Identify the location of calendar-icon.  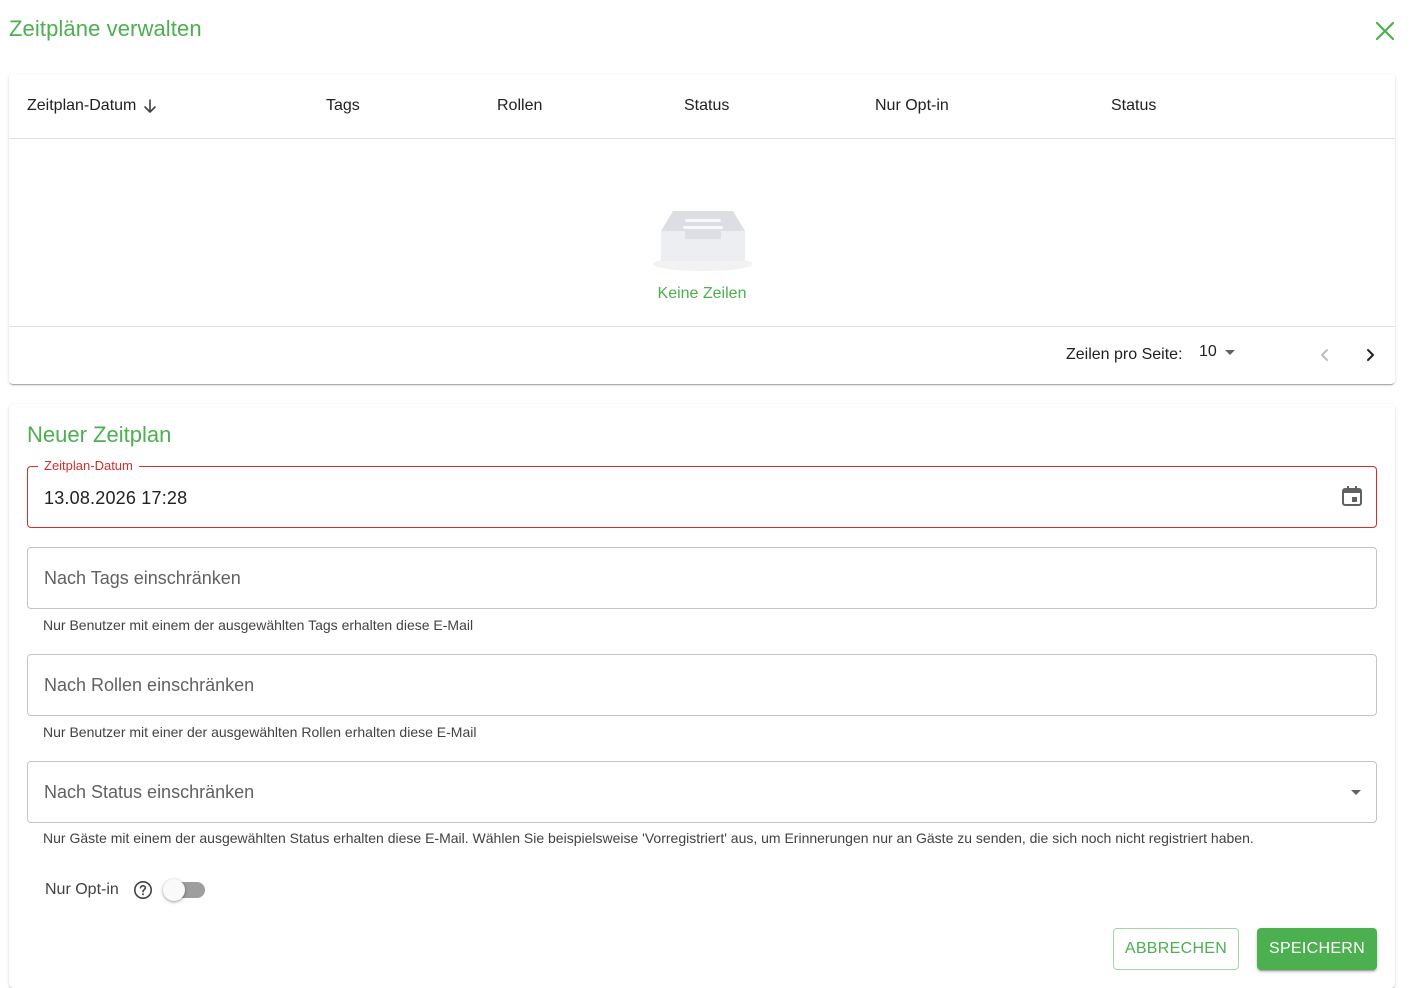
(1352, 496).